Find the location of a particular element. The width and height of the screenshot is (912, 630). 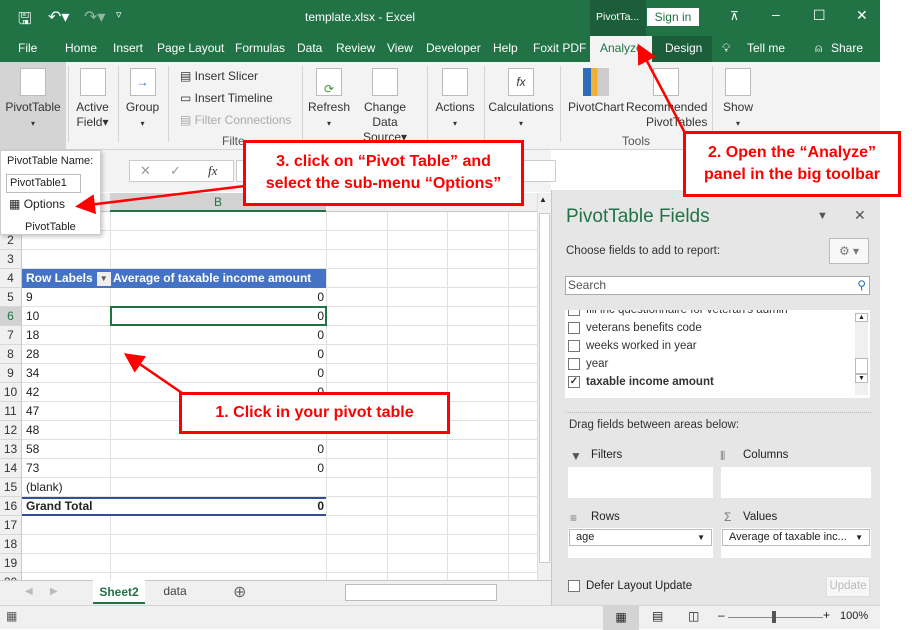

arrow-to-options is located at coordinates (160, 199).